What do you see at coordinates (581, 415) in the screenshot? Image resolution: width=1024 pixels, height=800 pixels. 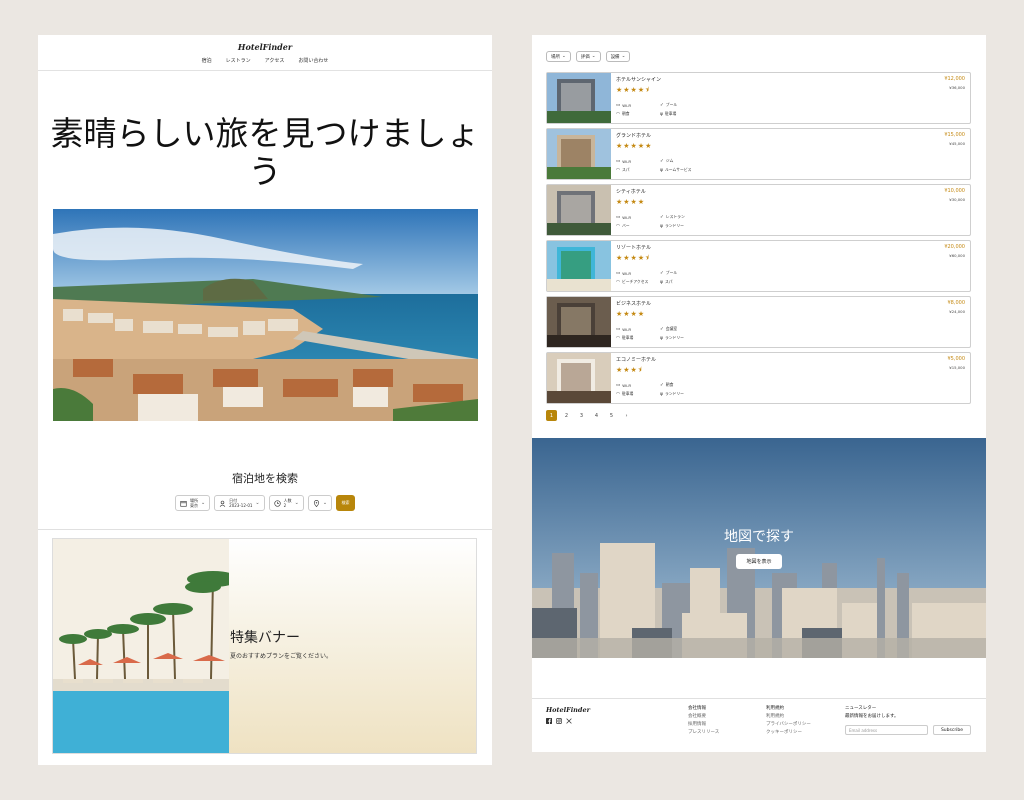 I see `page-button: 3` at bounding box center [581, 415].